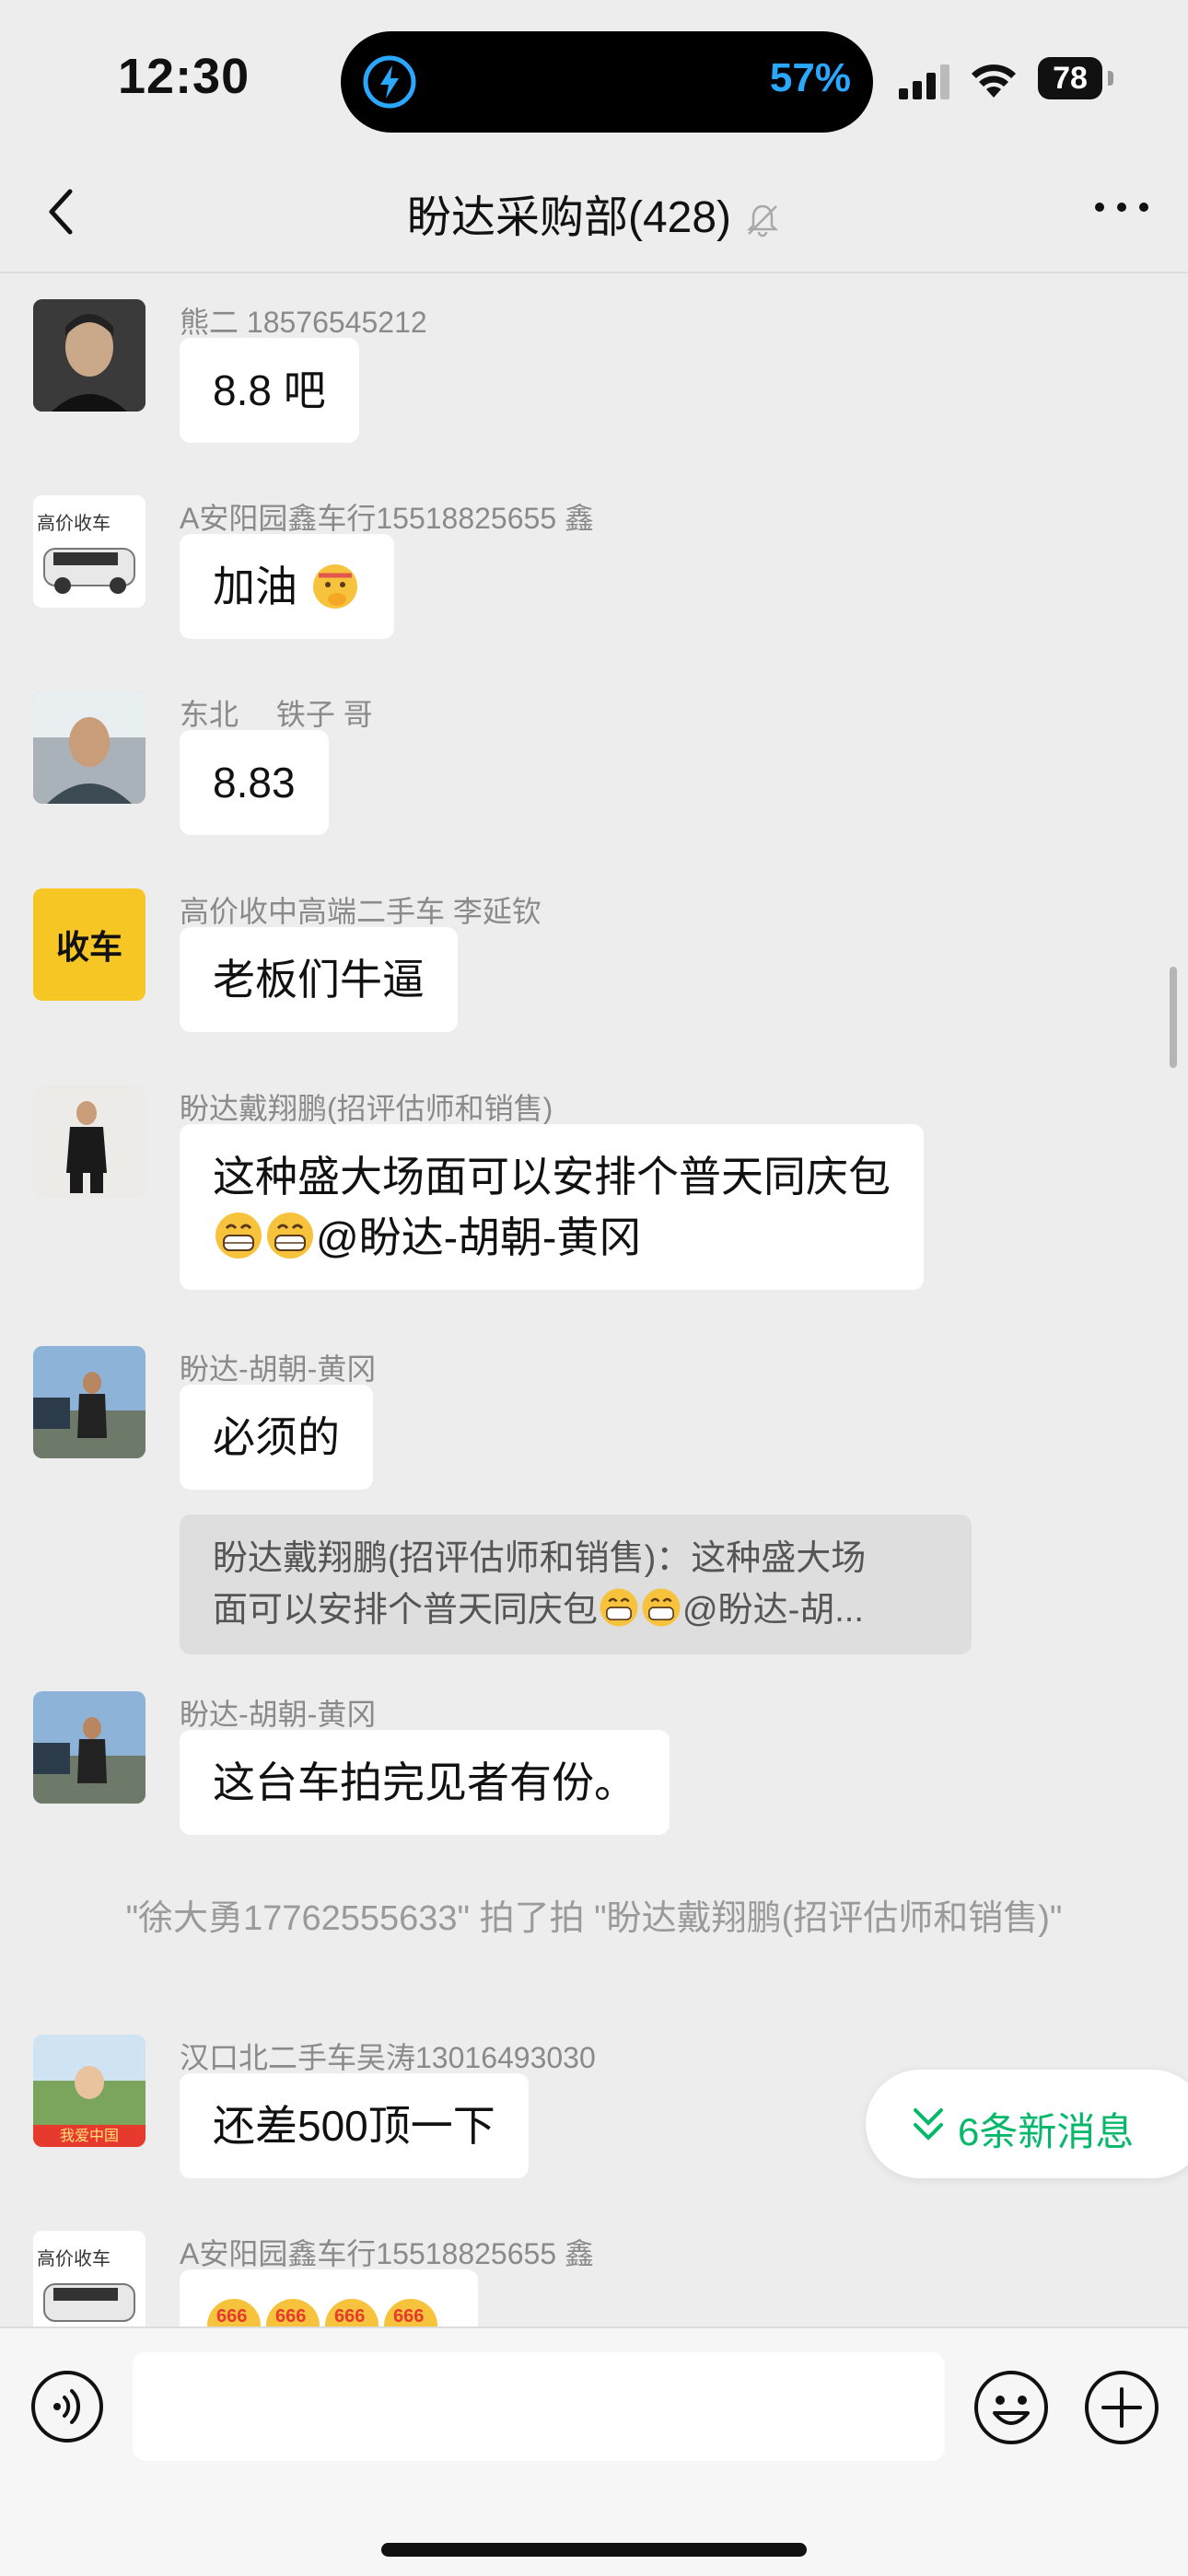 The height and width of the screenshot is (2576, 1188). I want to click on chat-title-wrap: 盼达采购部(428), so click(594, 212).